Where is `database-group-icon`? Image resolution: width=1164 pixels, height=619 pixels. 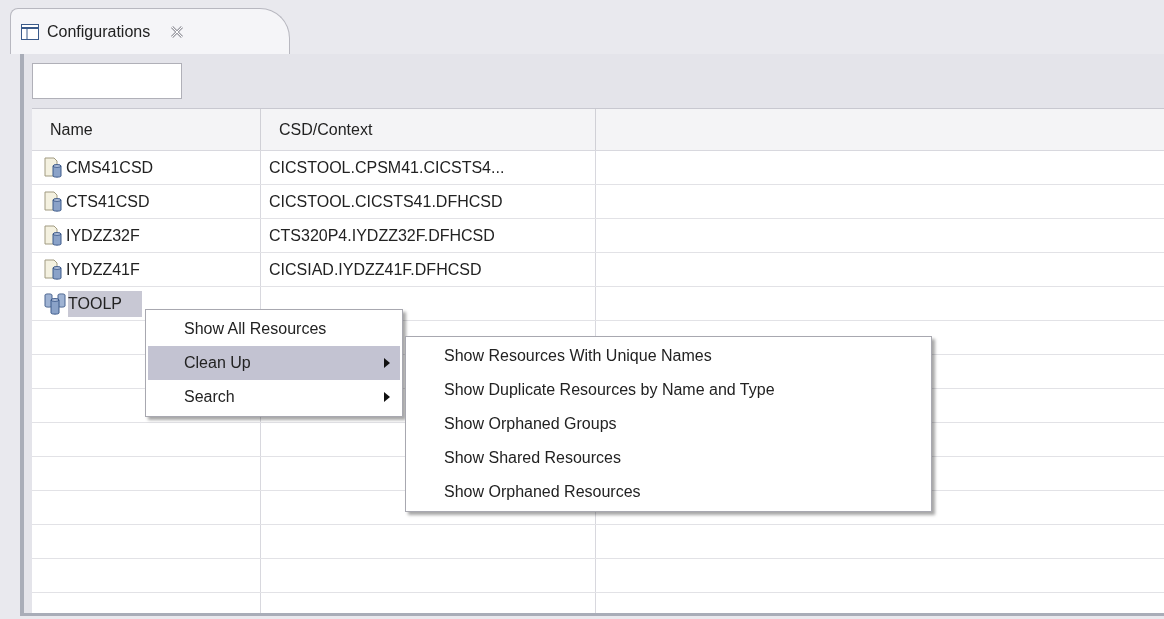 database-group-icon is located at coordinates (56, 303).